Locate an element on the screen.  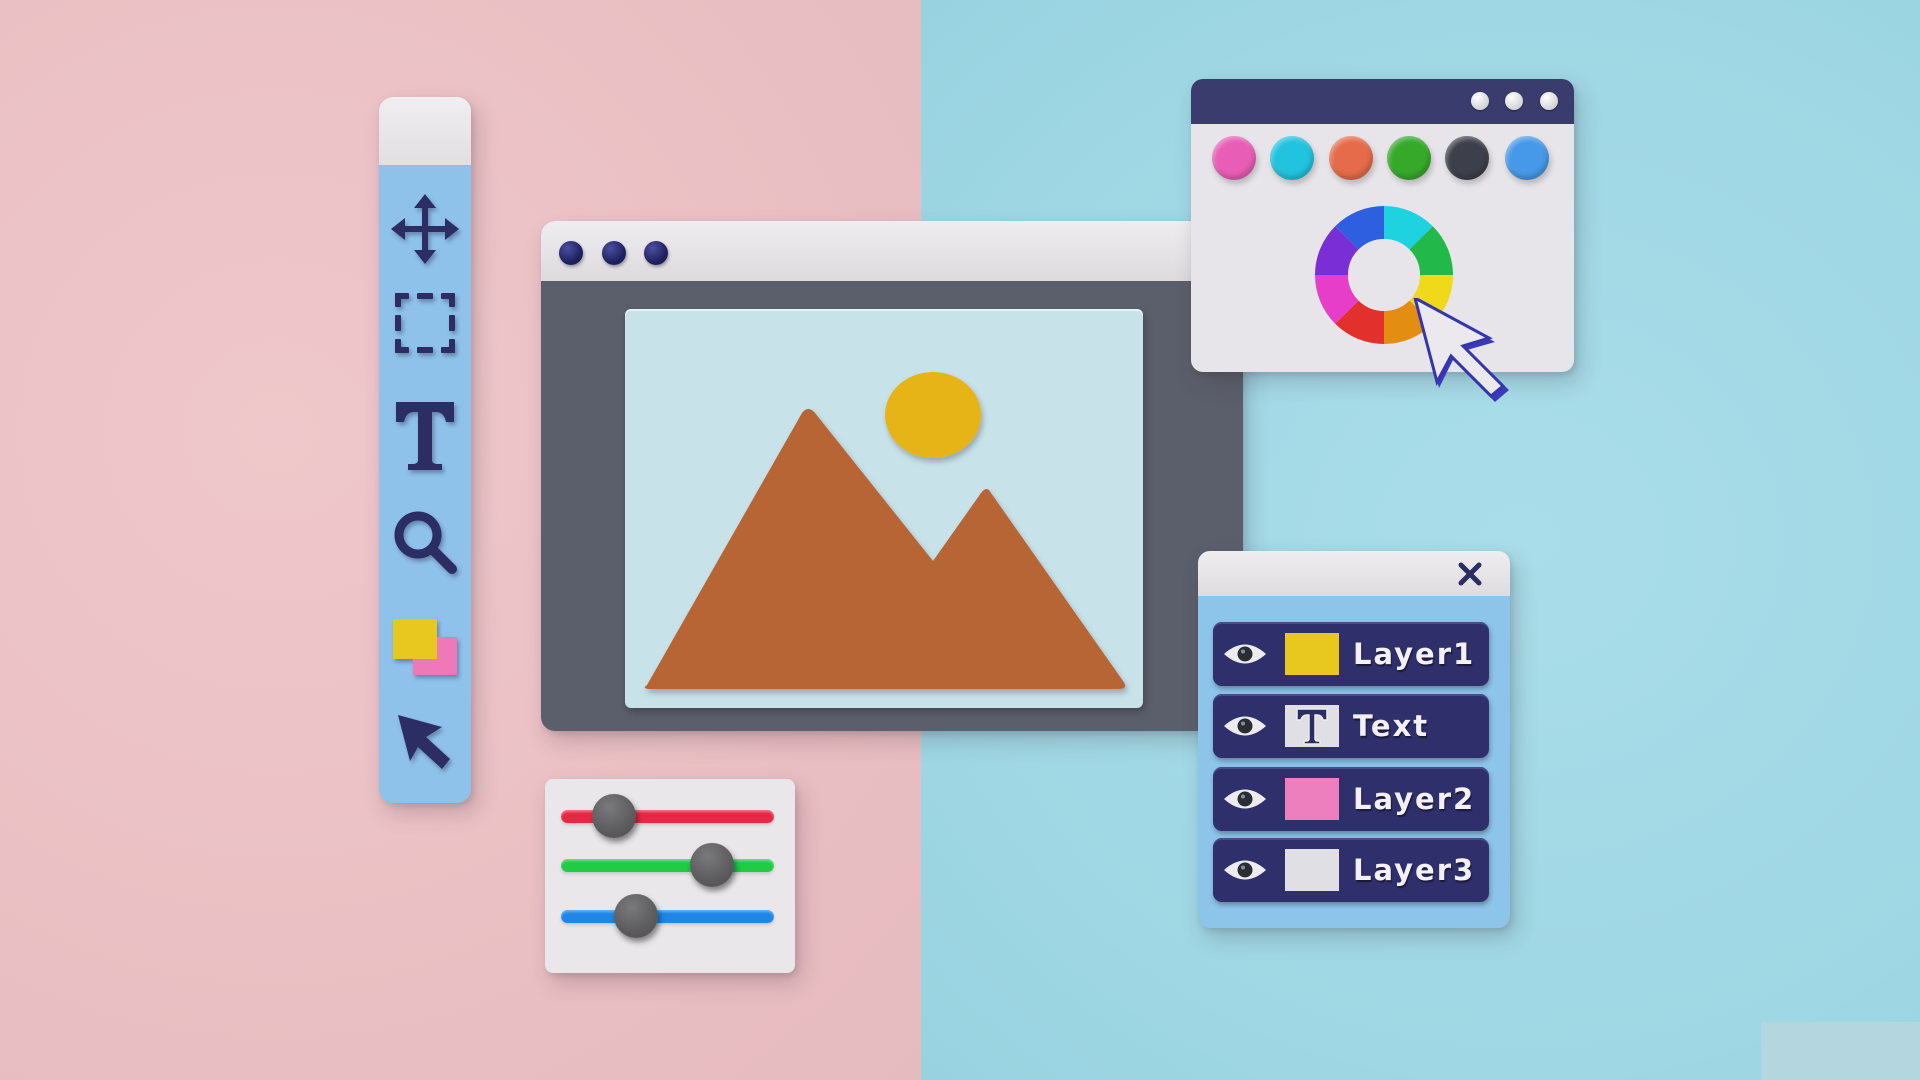
magnifier-icon is located at coordinates (425, 542).